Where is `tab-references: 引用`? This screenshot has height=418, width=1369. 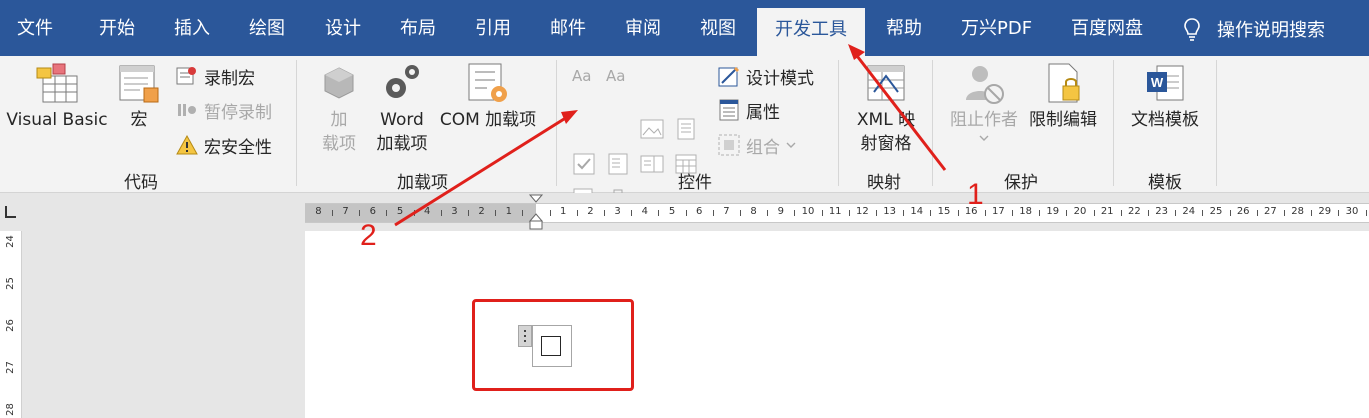 tab-references: 引用 is located at coordinates (493, 28).